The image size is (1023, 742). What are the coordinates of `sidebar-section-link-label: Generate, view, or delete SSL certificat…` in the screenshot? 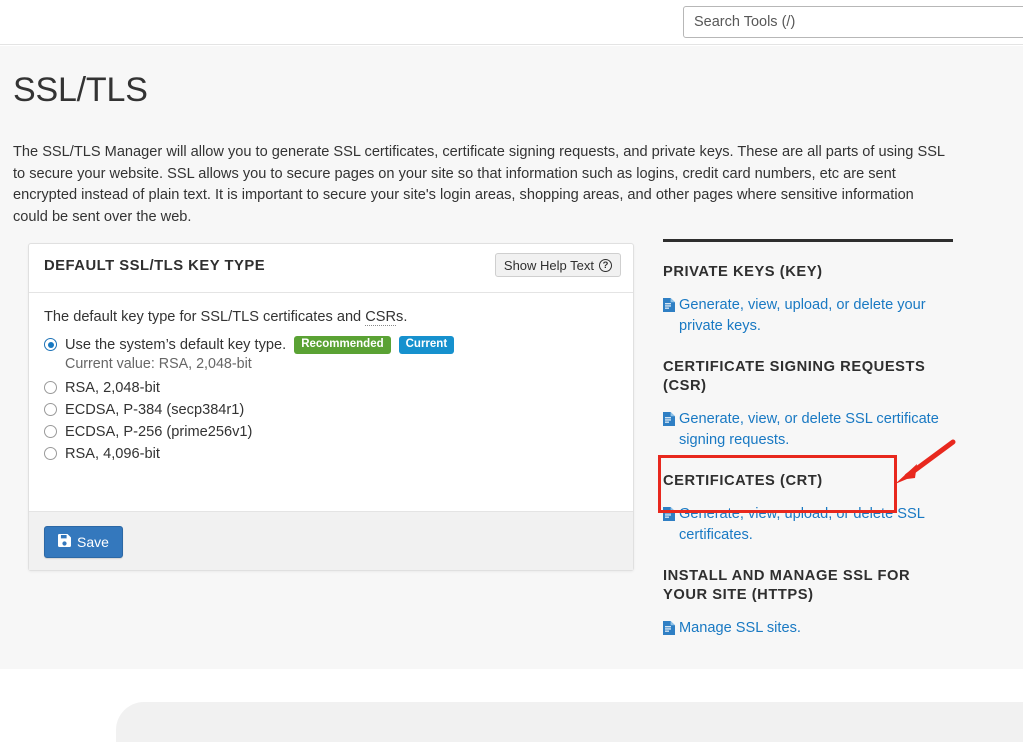 It's located at (809, 429).